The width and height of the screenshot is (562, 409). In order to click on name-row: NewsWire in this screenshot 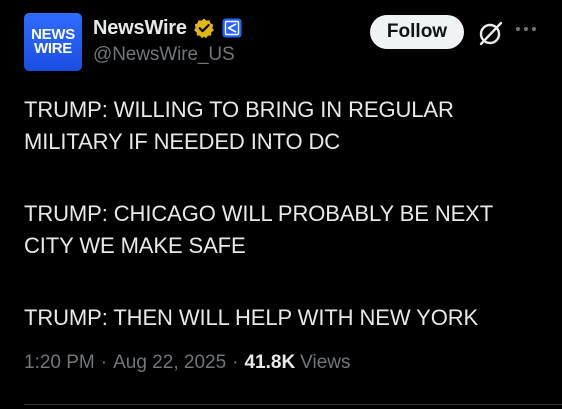, I will do `click(168, 28)`.